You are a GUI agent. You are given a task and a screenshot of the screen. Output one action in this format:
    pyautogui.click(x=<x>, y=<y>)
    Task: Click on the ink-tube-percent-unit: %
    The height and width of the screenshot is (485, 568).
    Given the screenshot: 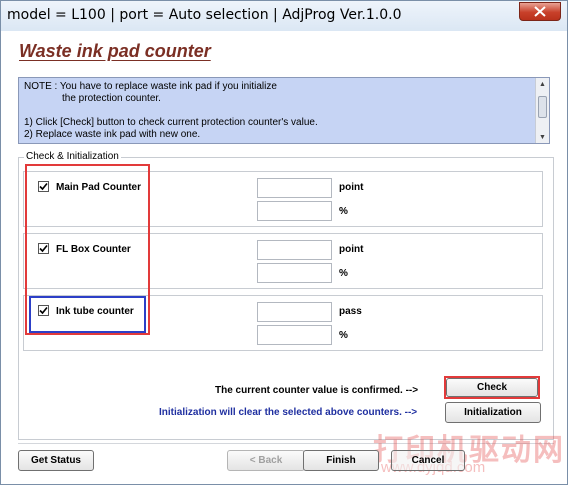 What is the action you would take?
    pyautogui.click(x=343, y=335)
    